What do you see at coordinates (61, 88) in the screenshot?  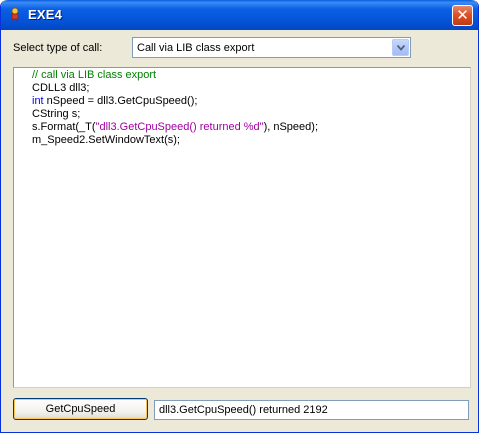 I see `code-line: CDLL3 dll3;` at bounding box center [61, 88].